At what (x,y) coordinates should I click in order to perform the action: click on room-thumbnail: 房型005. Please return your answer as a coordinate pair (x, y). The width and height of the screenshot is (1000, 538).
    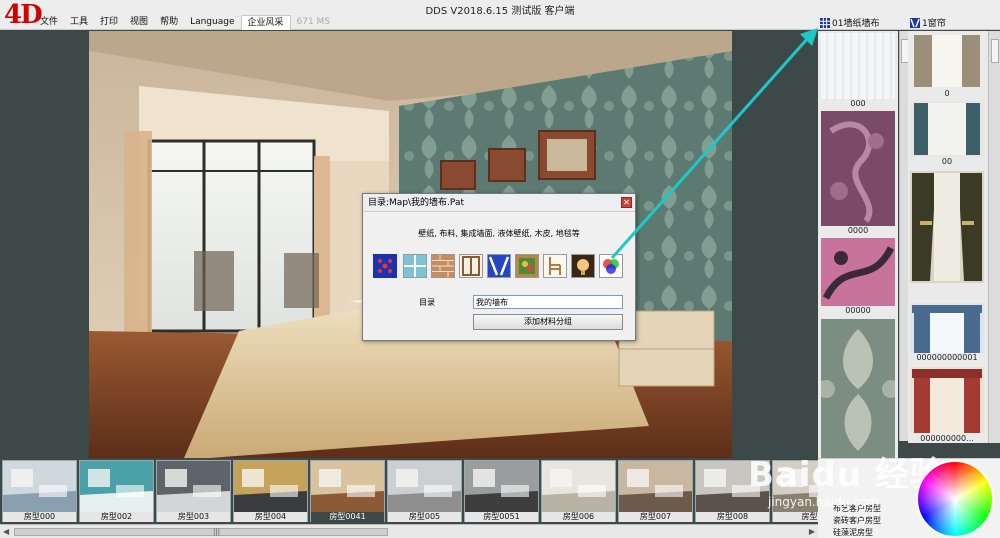
    Looking at the image, I should click on (424, 491).